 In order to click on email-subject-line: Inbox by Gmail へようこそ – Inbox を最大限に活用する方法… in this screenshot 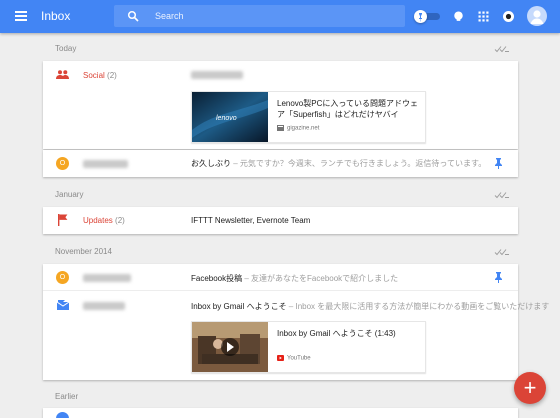, I will do `click(370, 306)`.